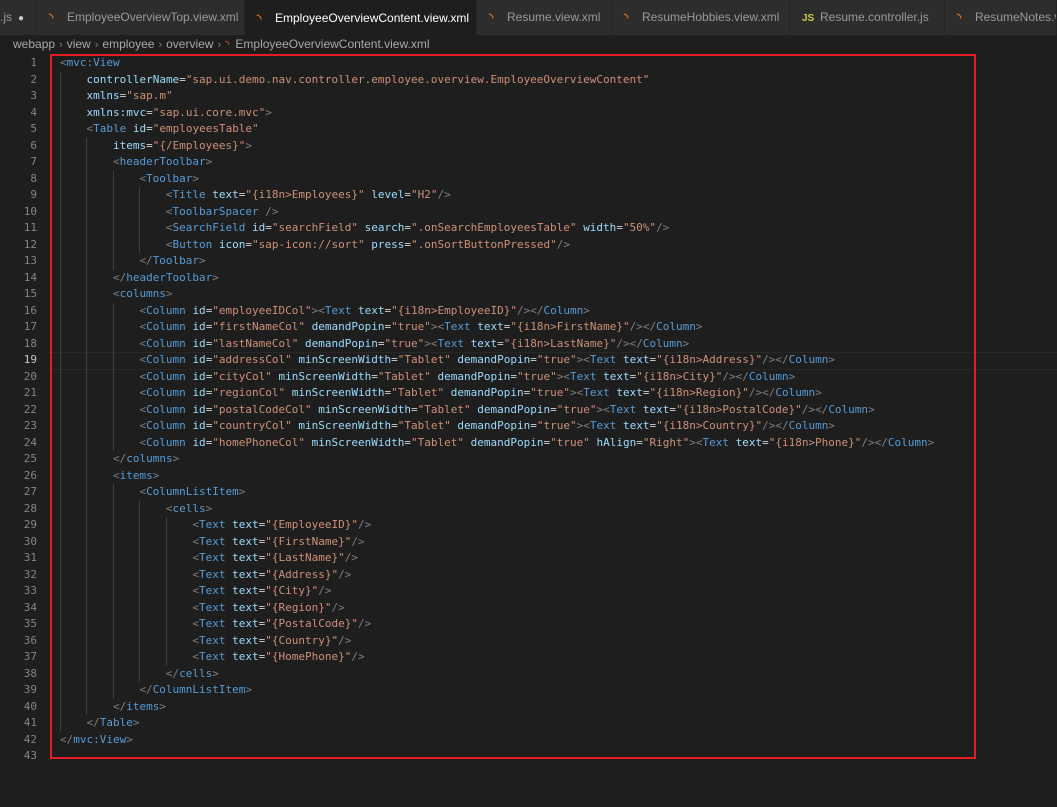  What do you see at coordinates (332, 44) in the screenshot?
I see `breadcrumb-item: EmployeeOverviewContent.view.xml` at bounding box center [332, 44].